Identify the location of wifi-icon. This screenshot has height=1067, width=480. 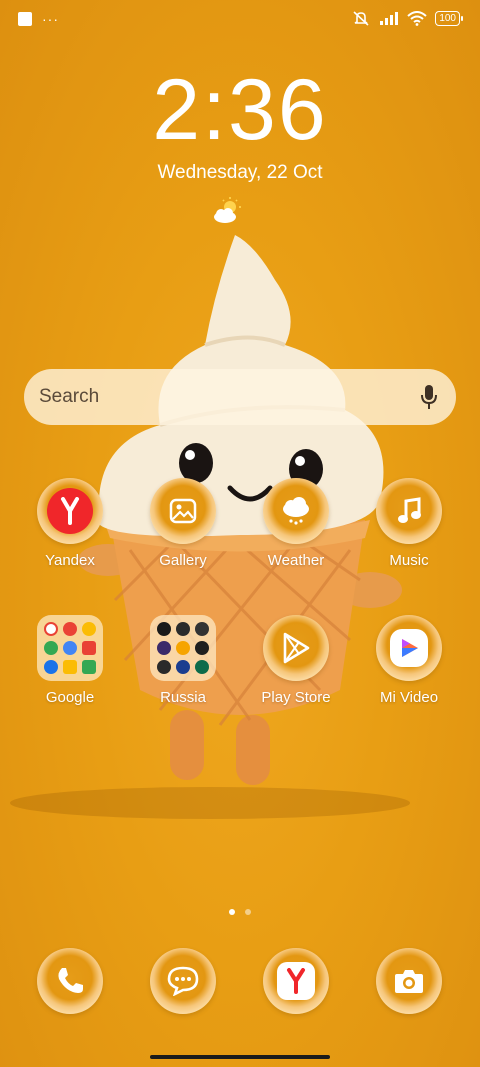
(417, 18).